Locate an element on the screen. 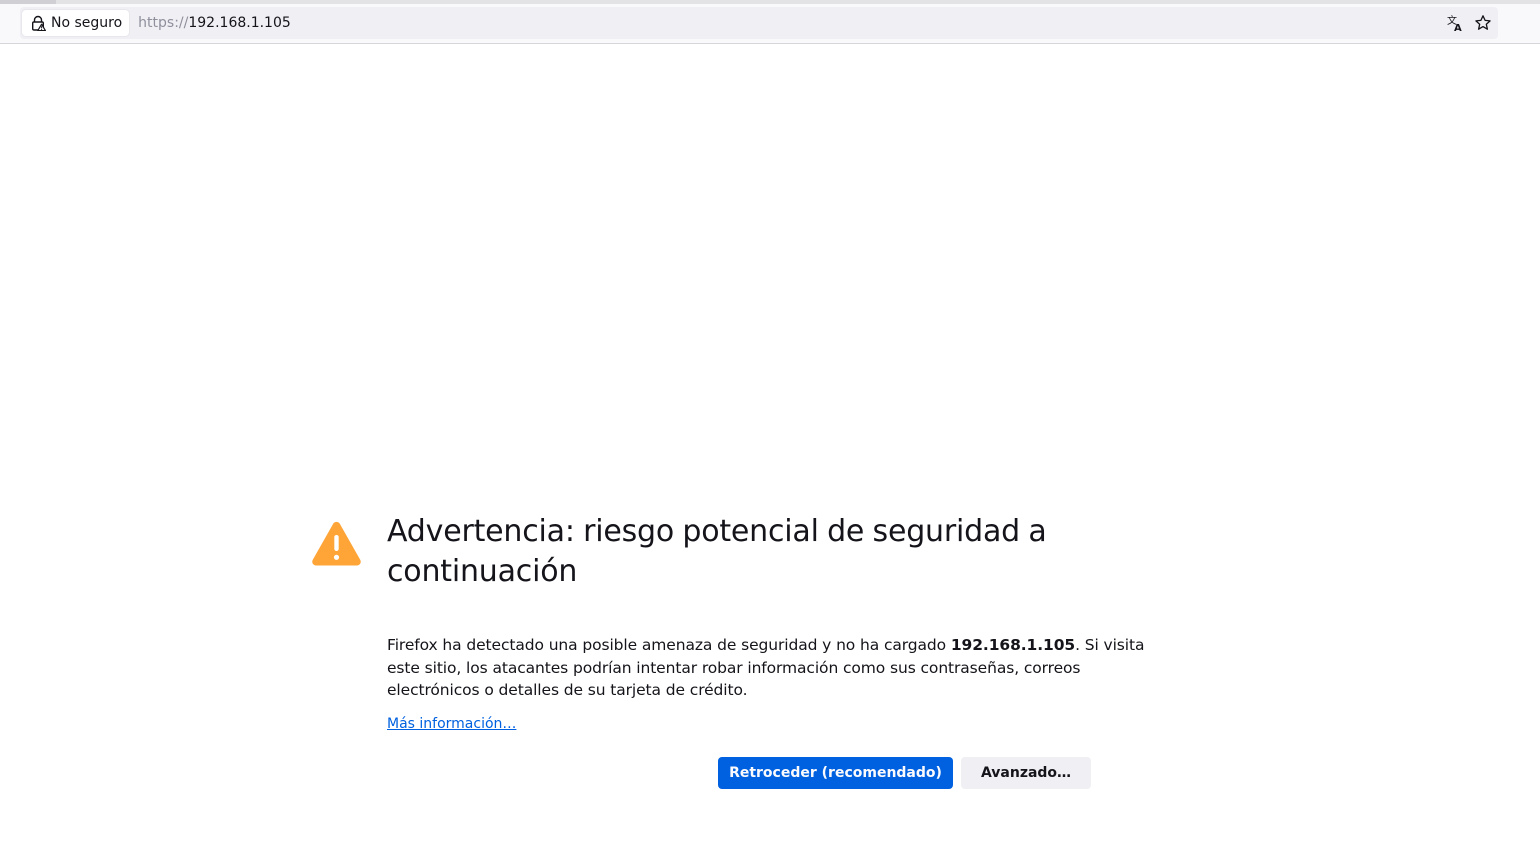 The image size is (1540, 847). warning-icon is located at coordinates (336, 543).